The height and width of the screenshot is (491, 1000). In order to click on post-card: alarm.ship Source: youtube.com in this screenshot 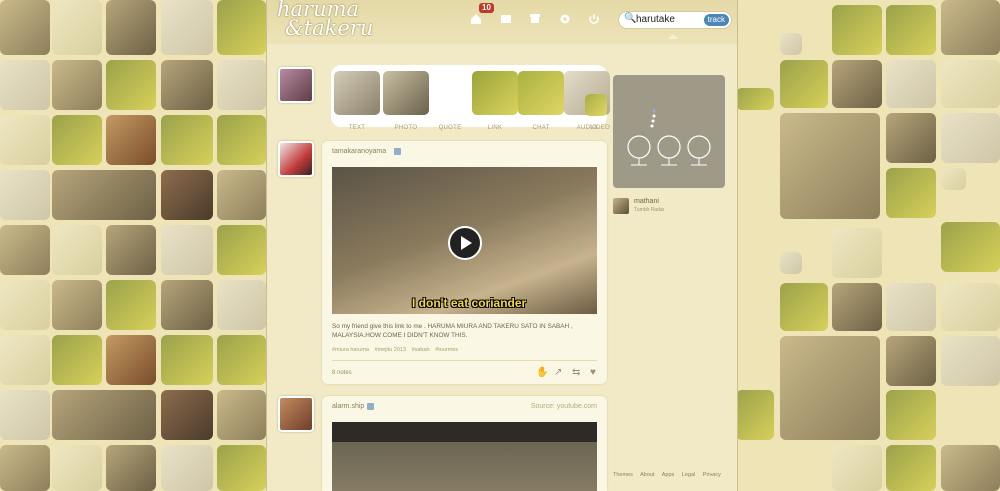, I will do `click(464, 443)`.